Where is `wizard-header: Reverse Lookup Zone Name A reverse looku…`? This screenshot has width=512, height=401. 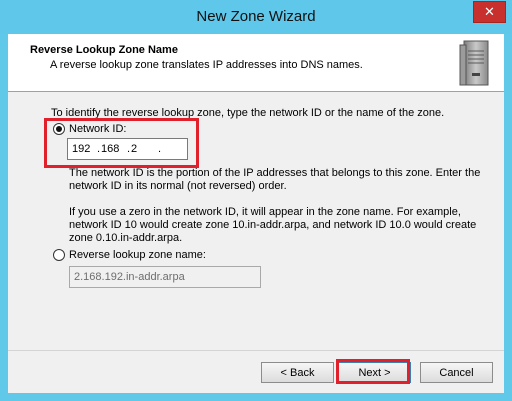 wizard-header: Reverse Lookup Zone Name A reverse looku… is located at coordinates (256, 63).